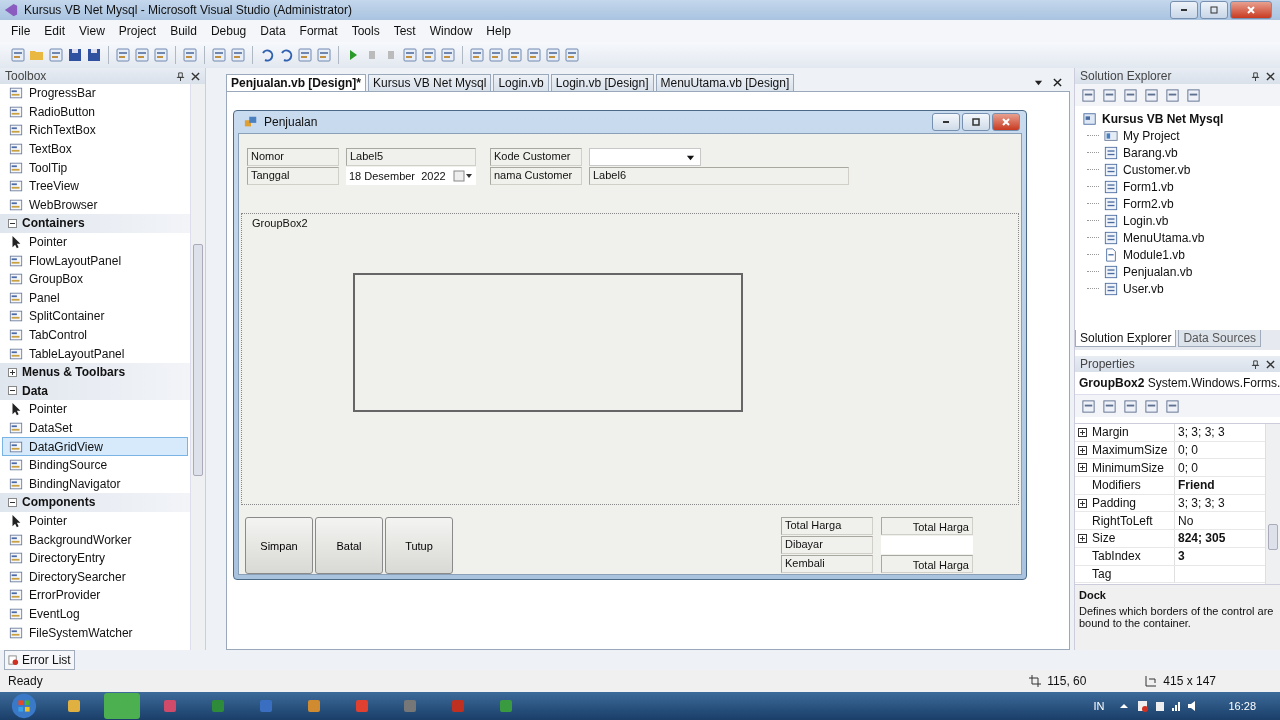 Image resolution: width=1280 pixels, height=720 pixels. What do you see at coordinates (1220, 556) in the screenshot?
I see `property-value: 3` at bounding box center [1220, 556].